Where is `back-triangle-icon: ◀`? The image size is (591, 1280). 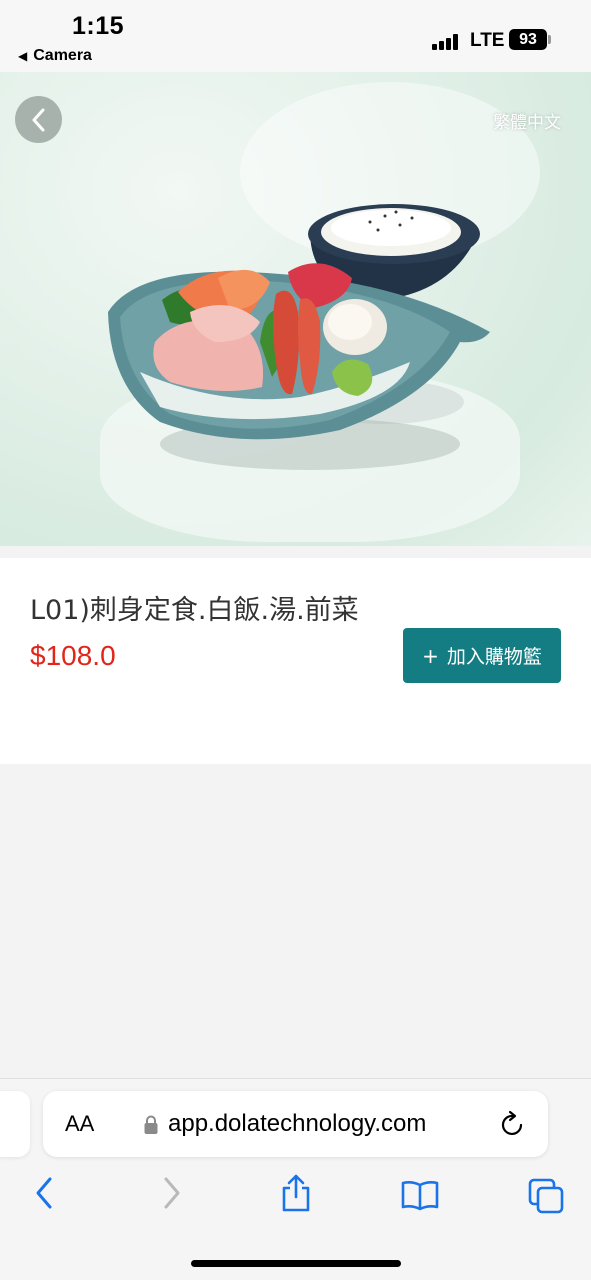
back-triangle-icon: ◀ is located at coordinates (23, 56).